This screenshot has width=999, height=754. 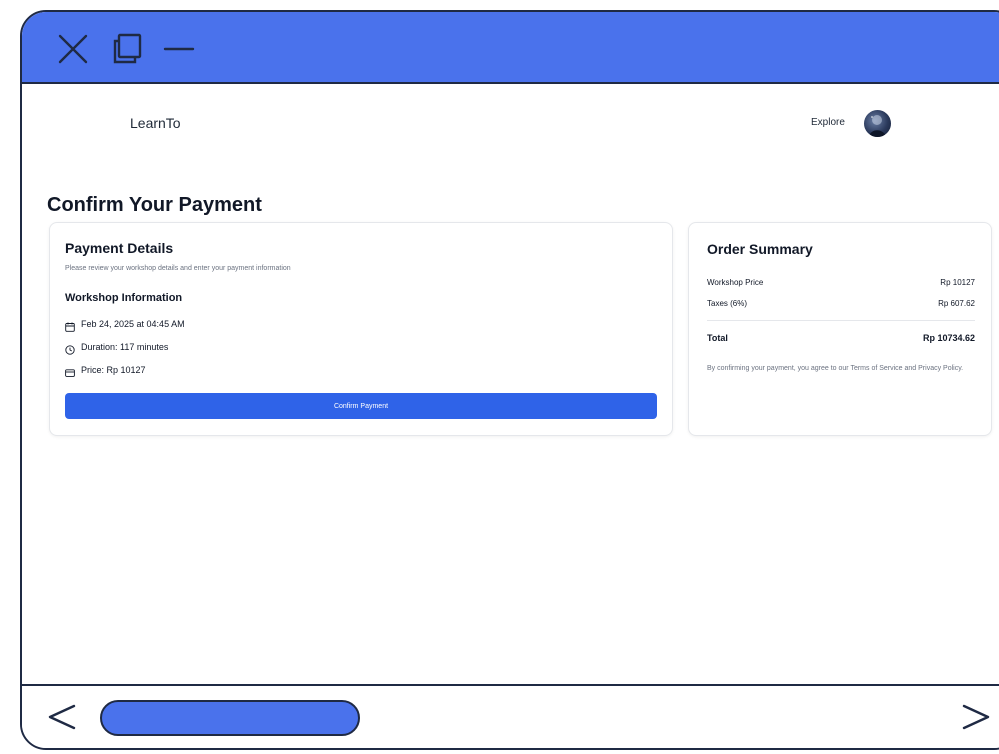 What do you see at coordinates (70, 371) in the screenshot?
I see `credit-card-icon` at bounding box center [70, 371].